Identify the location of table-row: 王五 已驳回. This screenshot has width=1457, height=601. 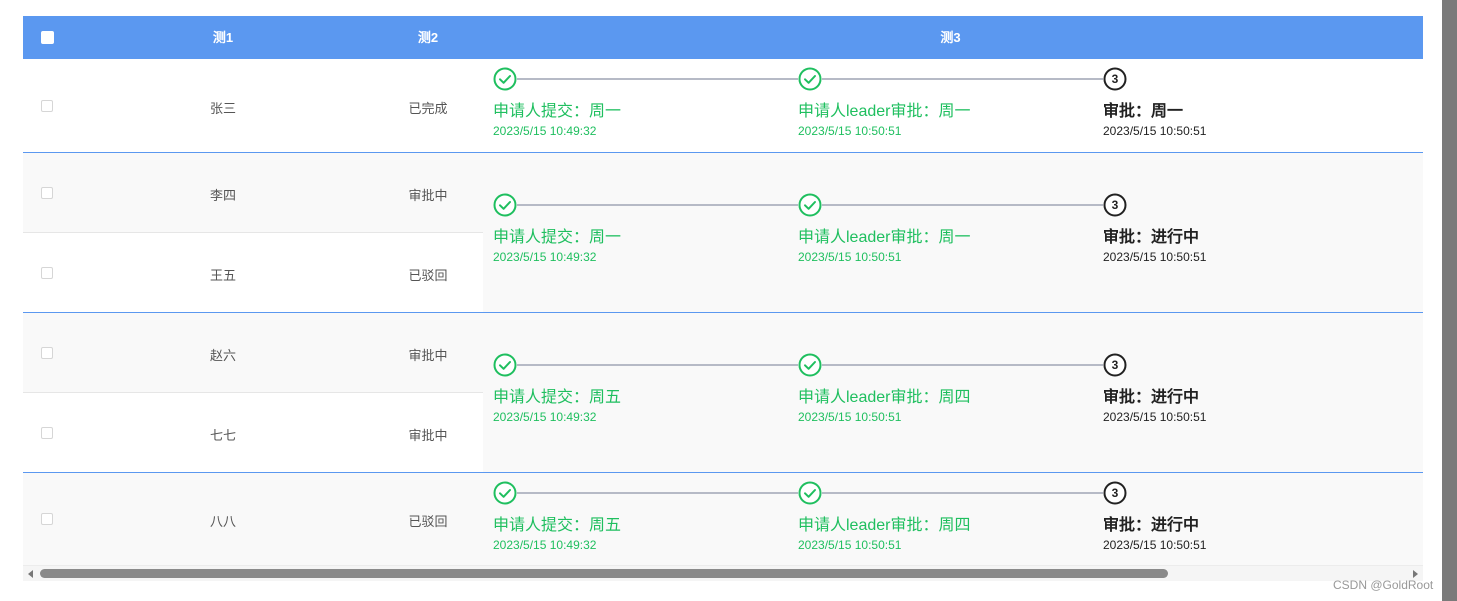
(253, 273).